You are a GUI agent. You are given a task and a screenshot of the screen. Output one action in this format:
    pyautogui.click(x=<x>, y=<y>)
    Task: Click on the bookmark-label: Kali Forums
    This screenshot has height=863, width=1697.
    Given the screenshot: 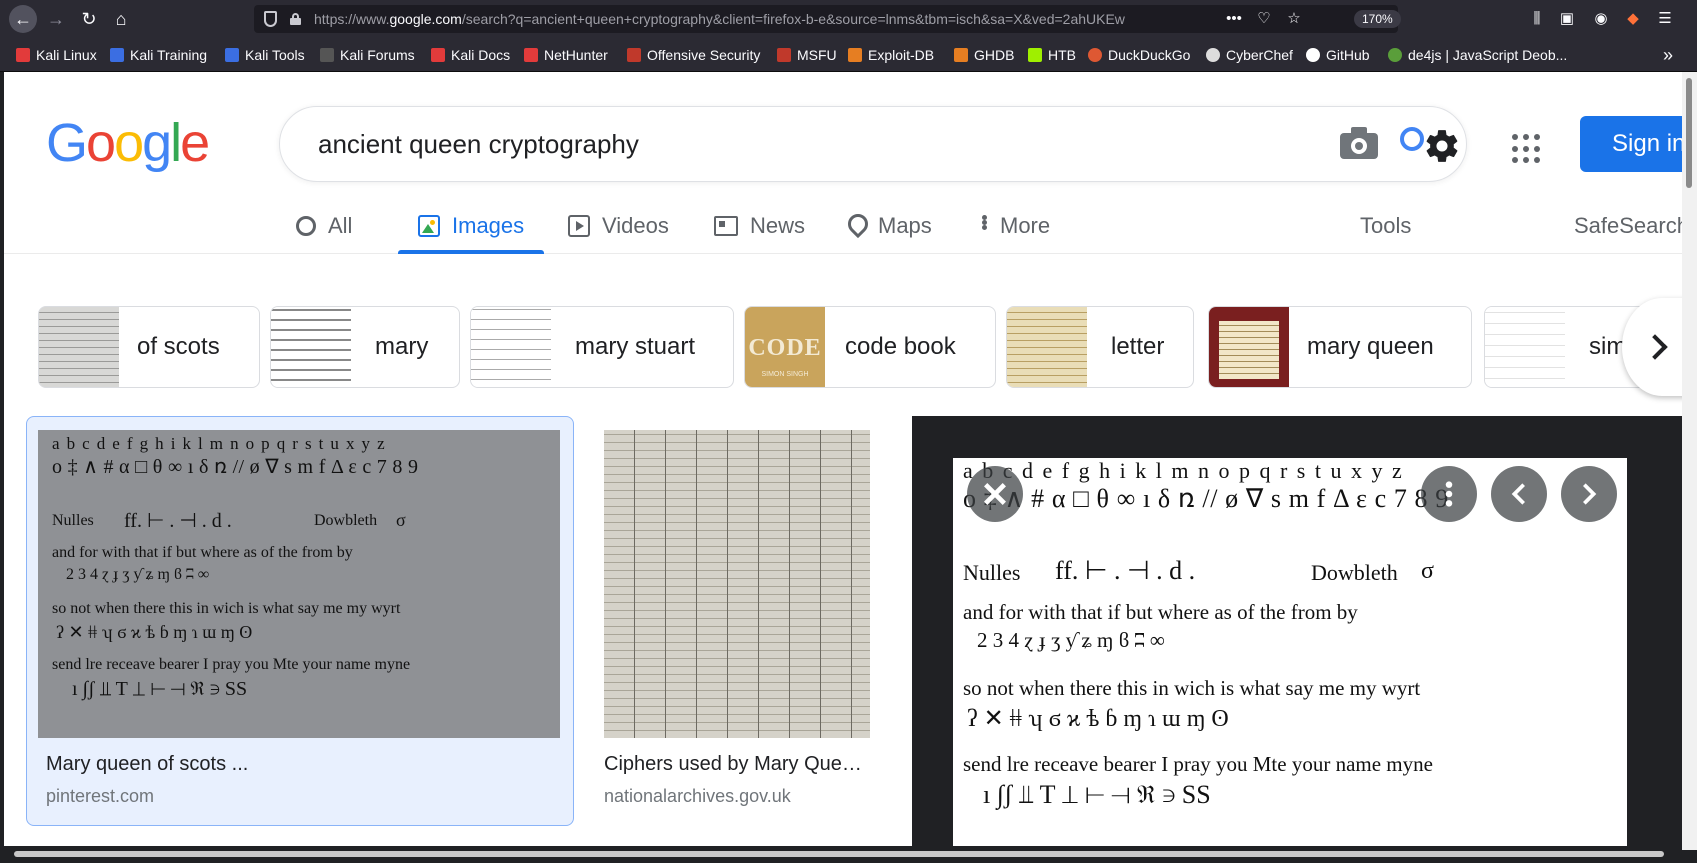 What is the action you would take?
    pyautogui.click(x=377, y=55)
    